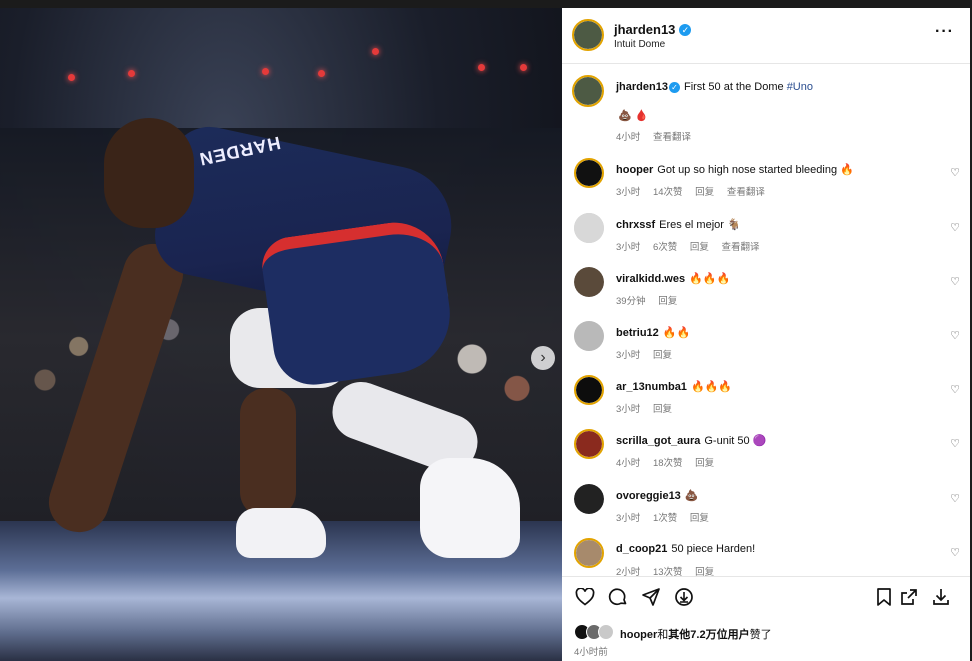  Describe the element at coordinates (651, 387) in the screenshot. I see `comment-username: ar_13numba1` at that location.